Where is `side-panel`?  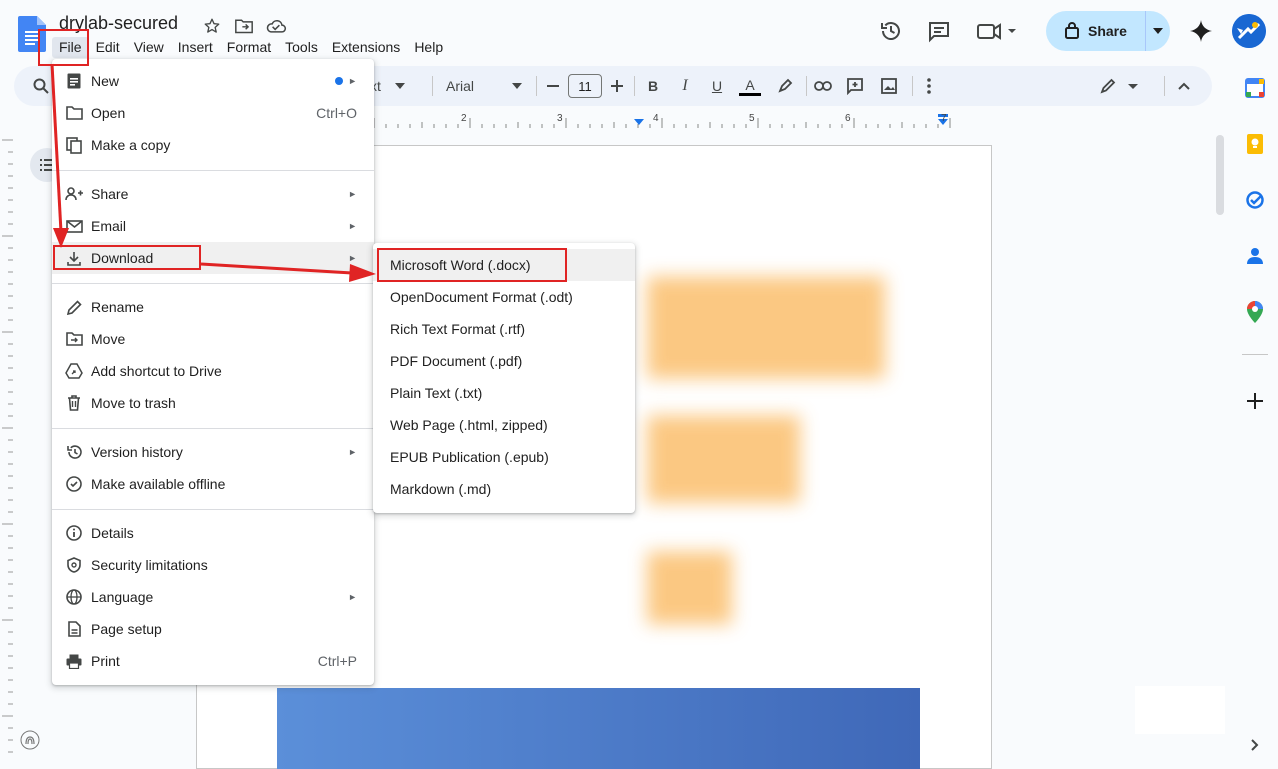
side-panel is located at coordinates (1255, 416).